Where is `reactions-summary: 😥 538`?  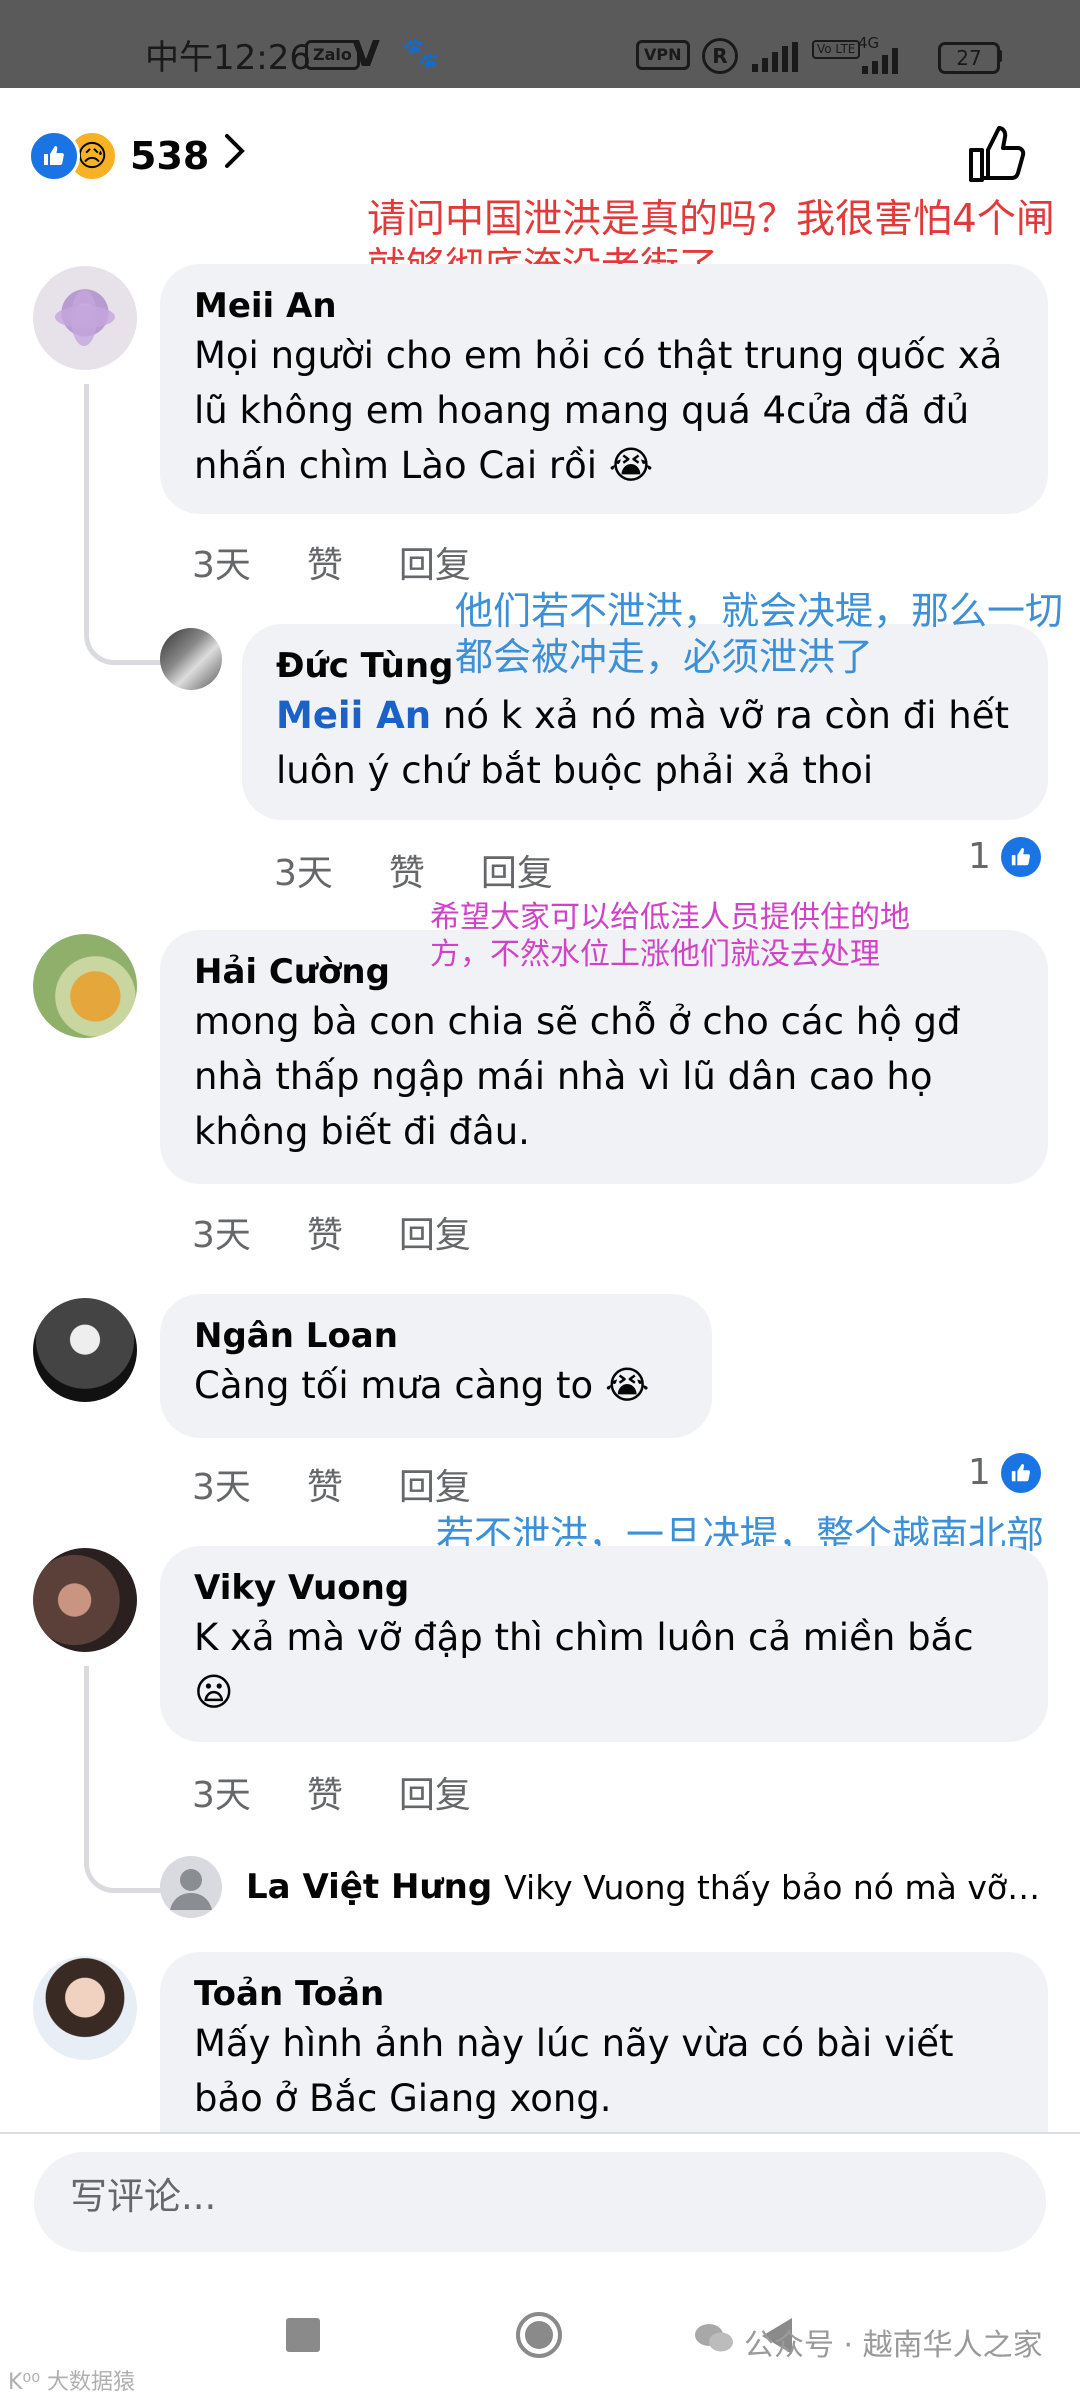 reactions-summary: 😥 538 is located at coordinates (137, 156).